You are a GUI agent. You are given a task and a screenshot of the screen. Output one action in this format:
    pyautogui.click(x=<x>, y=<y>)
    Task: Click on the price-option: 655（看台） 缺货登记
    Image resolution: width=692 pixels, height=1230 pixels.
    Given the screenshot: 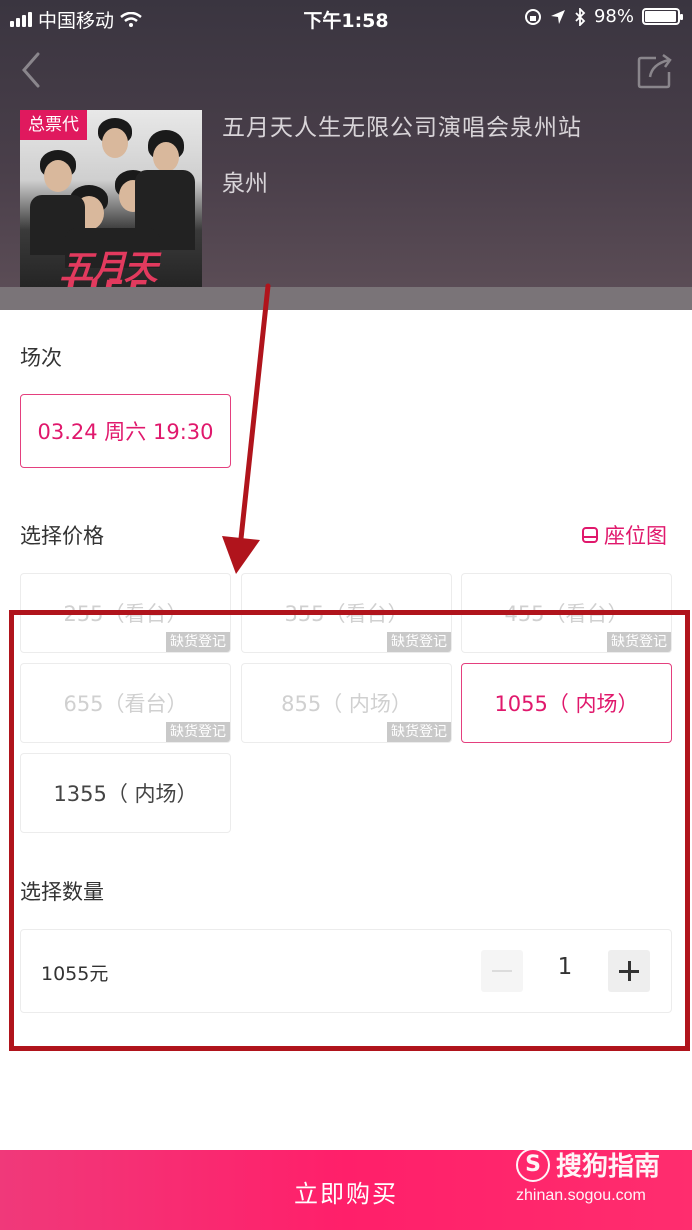 What is the action you would take?
    pyautogui.click(x=125, y=703)
    